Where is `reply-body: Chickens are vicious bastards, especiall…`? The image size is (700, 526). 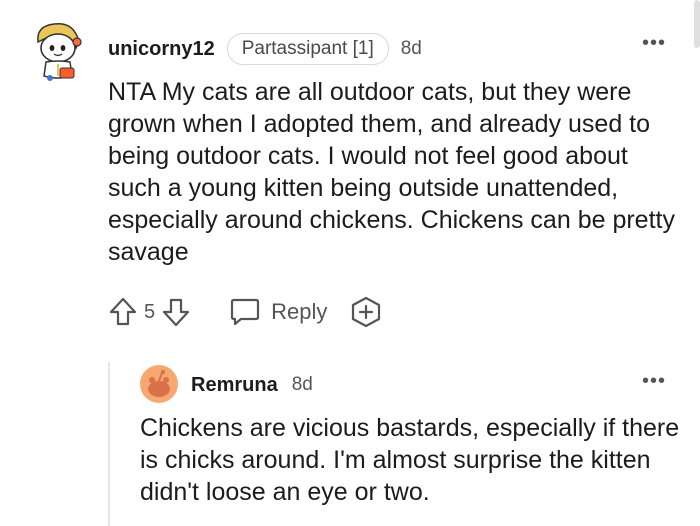
reply-body: Chickens are vicious bastards, especiall… is located at coordinates (410, 460).